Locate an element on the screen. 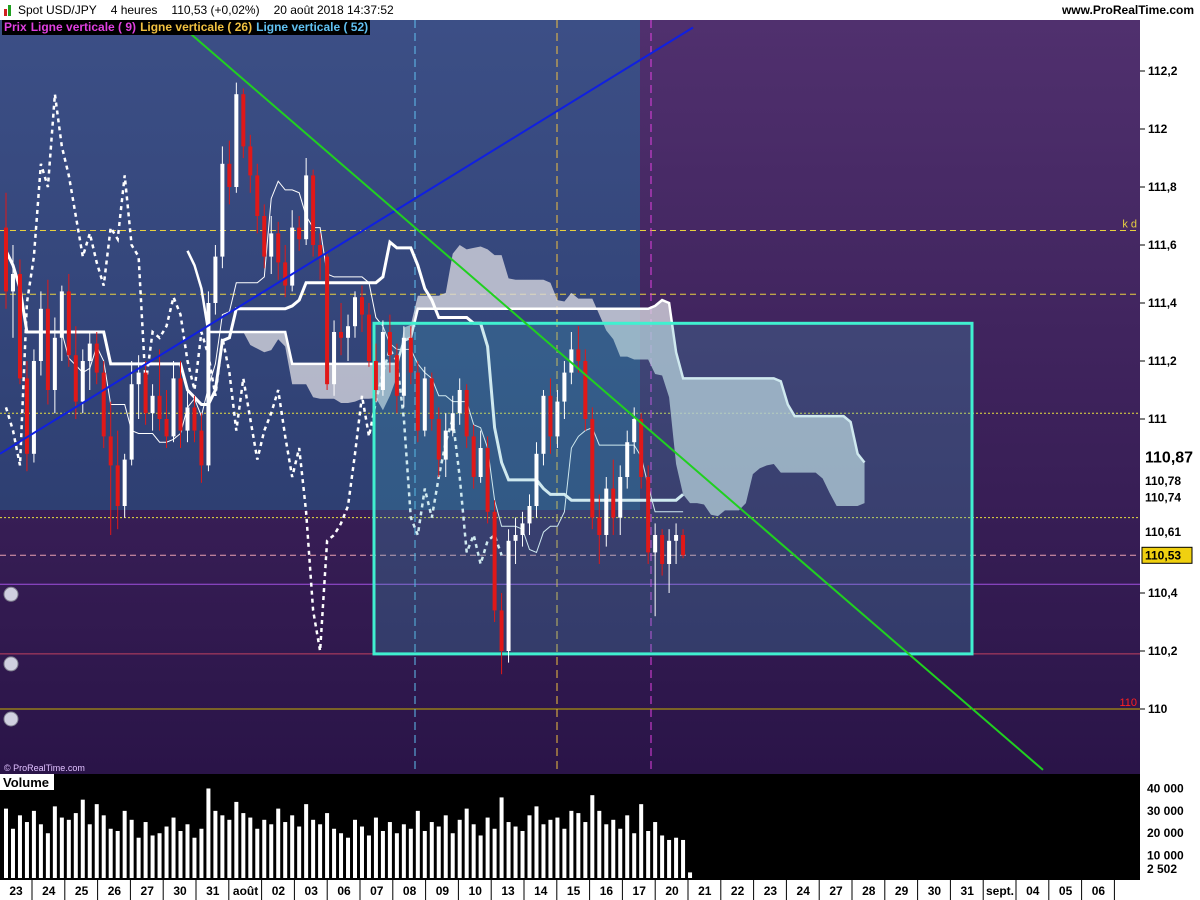  x-tick-label: 03 is located at coordinates (312, 891).